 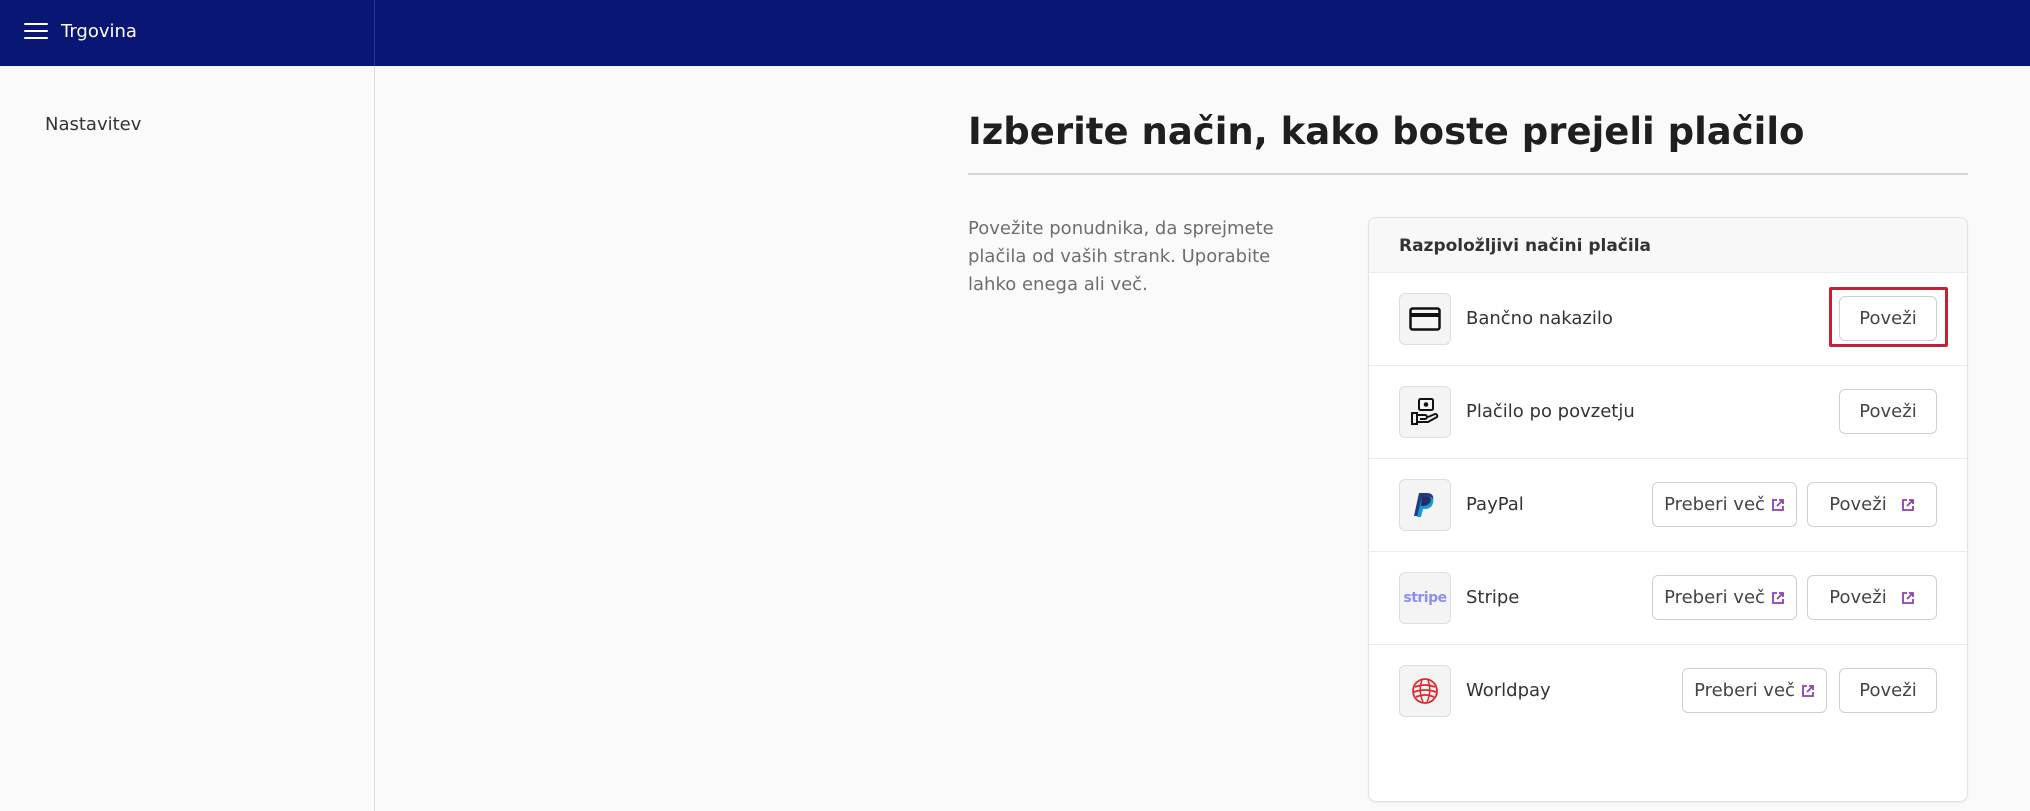 I want to click on provider-row-stripe: stripe Stripe Preberi več Poveži, so click(x=1668, y=598).